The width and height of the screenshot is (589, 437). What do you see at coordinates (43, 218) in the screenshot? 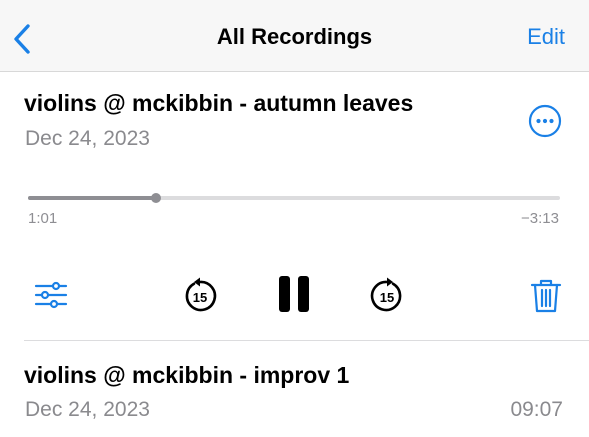
I see `elapsed-time: 1:01` at bounding box center [43, 218].